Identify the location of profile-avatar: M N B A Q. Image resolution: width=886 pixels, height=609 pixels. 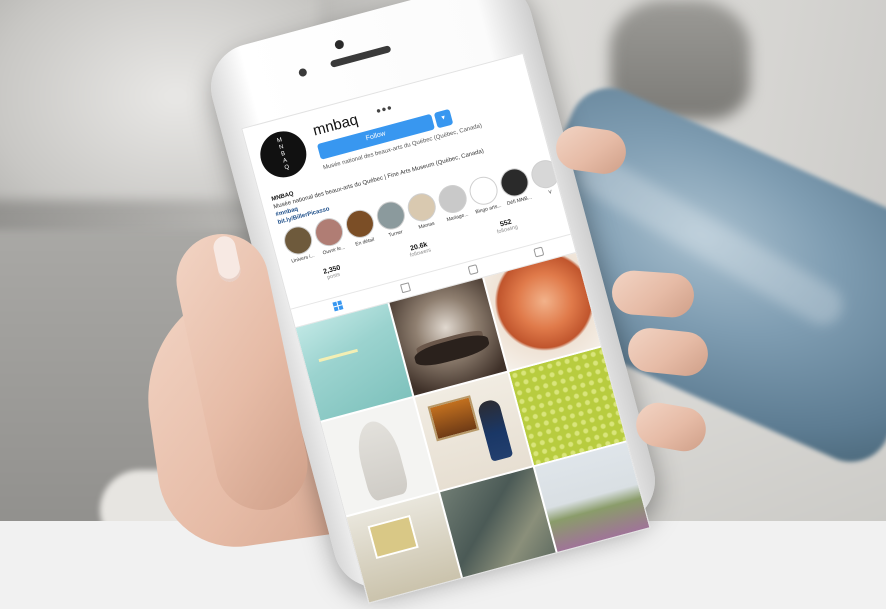
(283, 154).